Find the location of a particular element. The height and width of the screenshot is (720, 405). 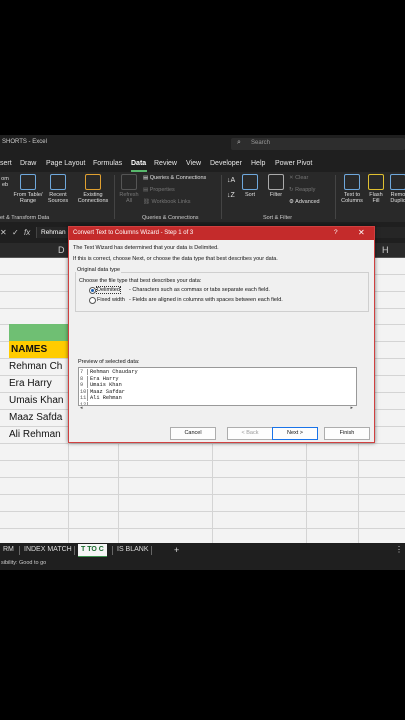

names-header-text: NAMES is located at coordinates (29, 349).